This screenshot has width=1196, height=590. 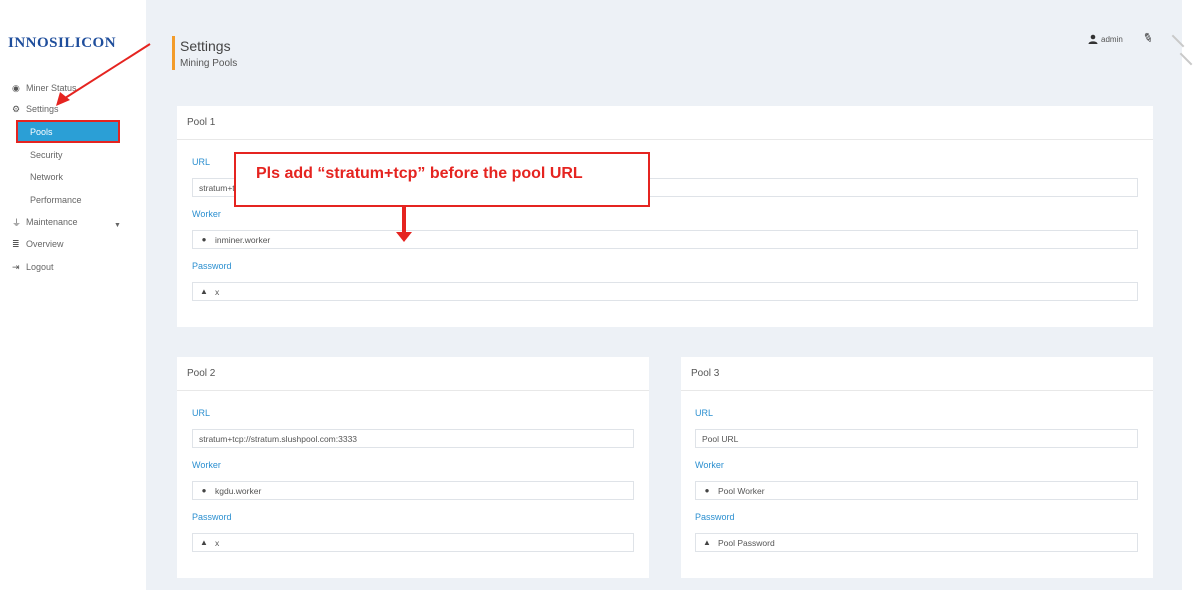 I want to click on arrow-head-settings-icon, so click(x=63, y=99).